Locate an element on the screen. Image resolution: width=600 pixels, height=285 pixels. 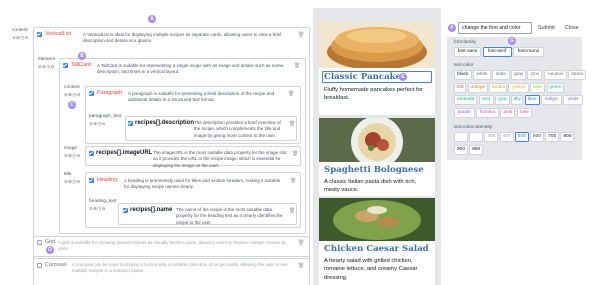
text-color-neutral: neutral is located at coordinates (555, 75).